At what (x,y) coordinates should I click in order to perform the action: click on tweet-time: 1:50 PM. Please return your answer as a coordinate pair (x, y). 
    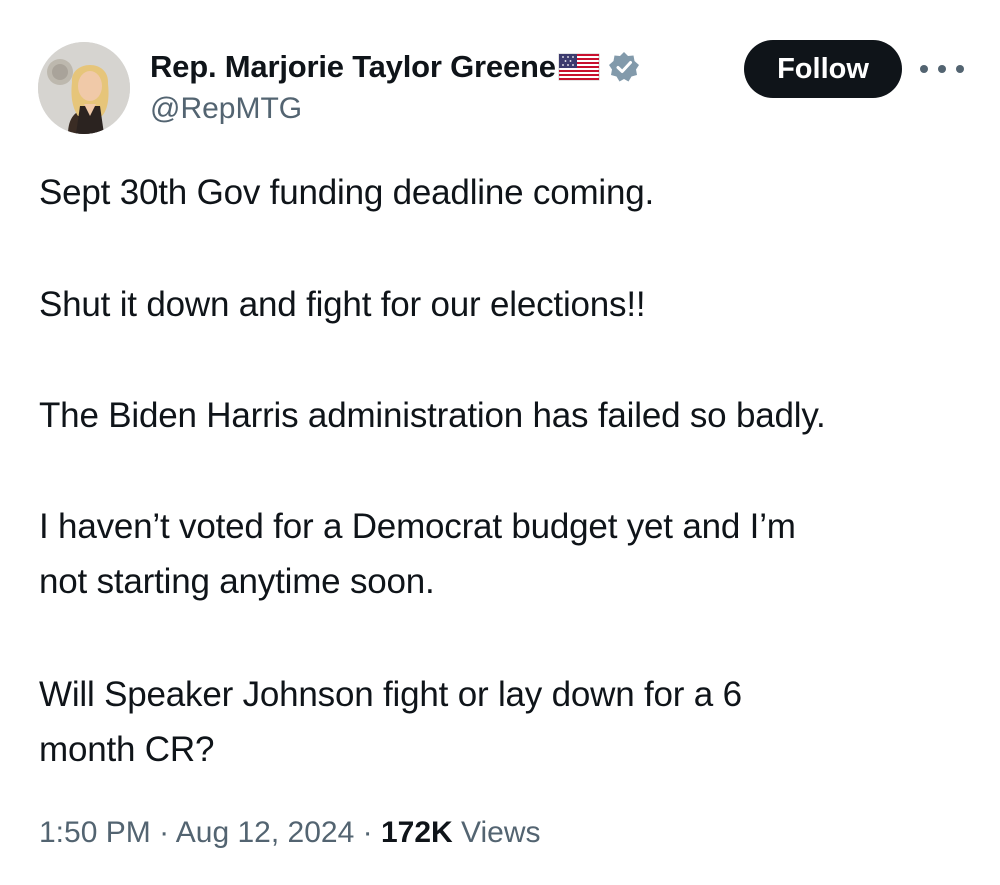
    Looking at the image, I should click on (95, 832).